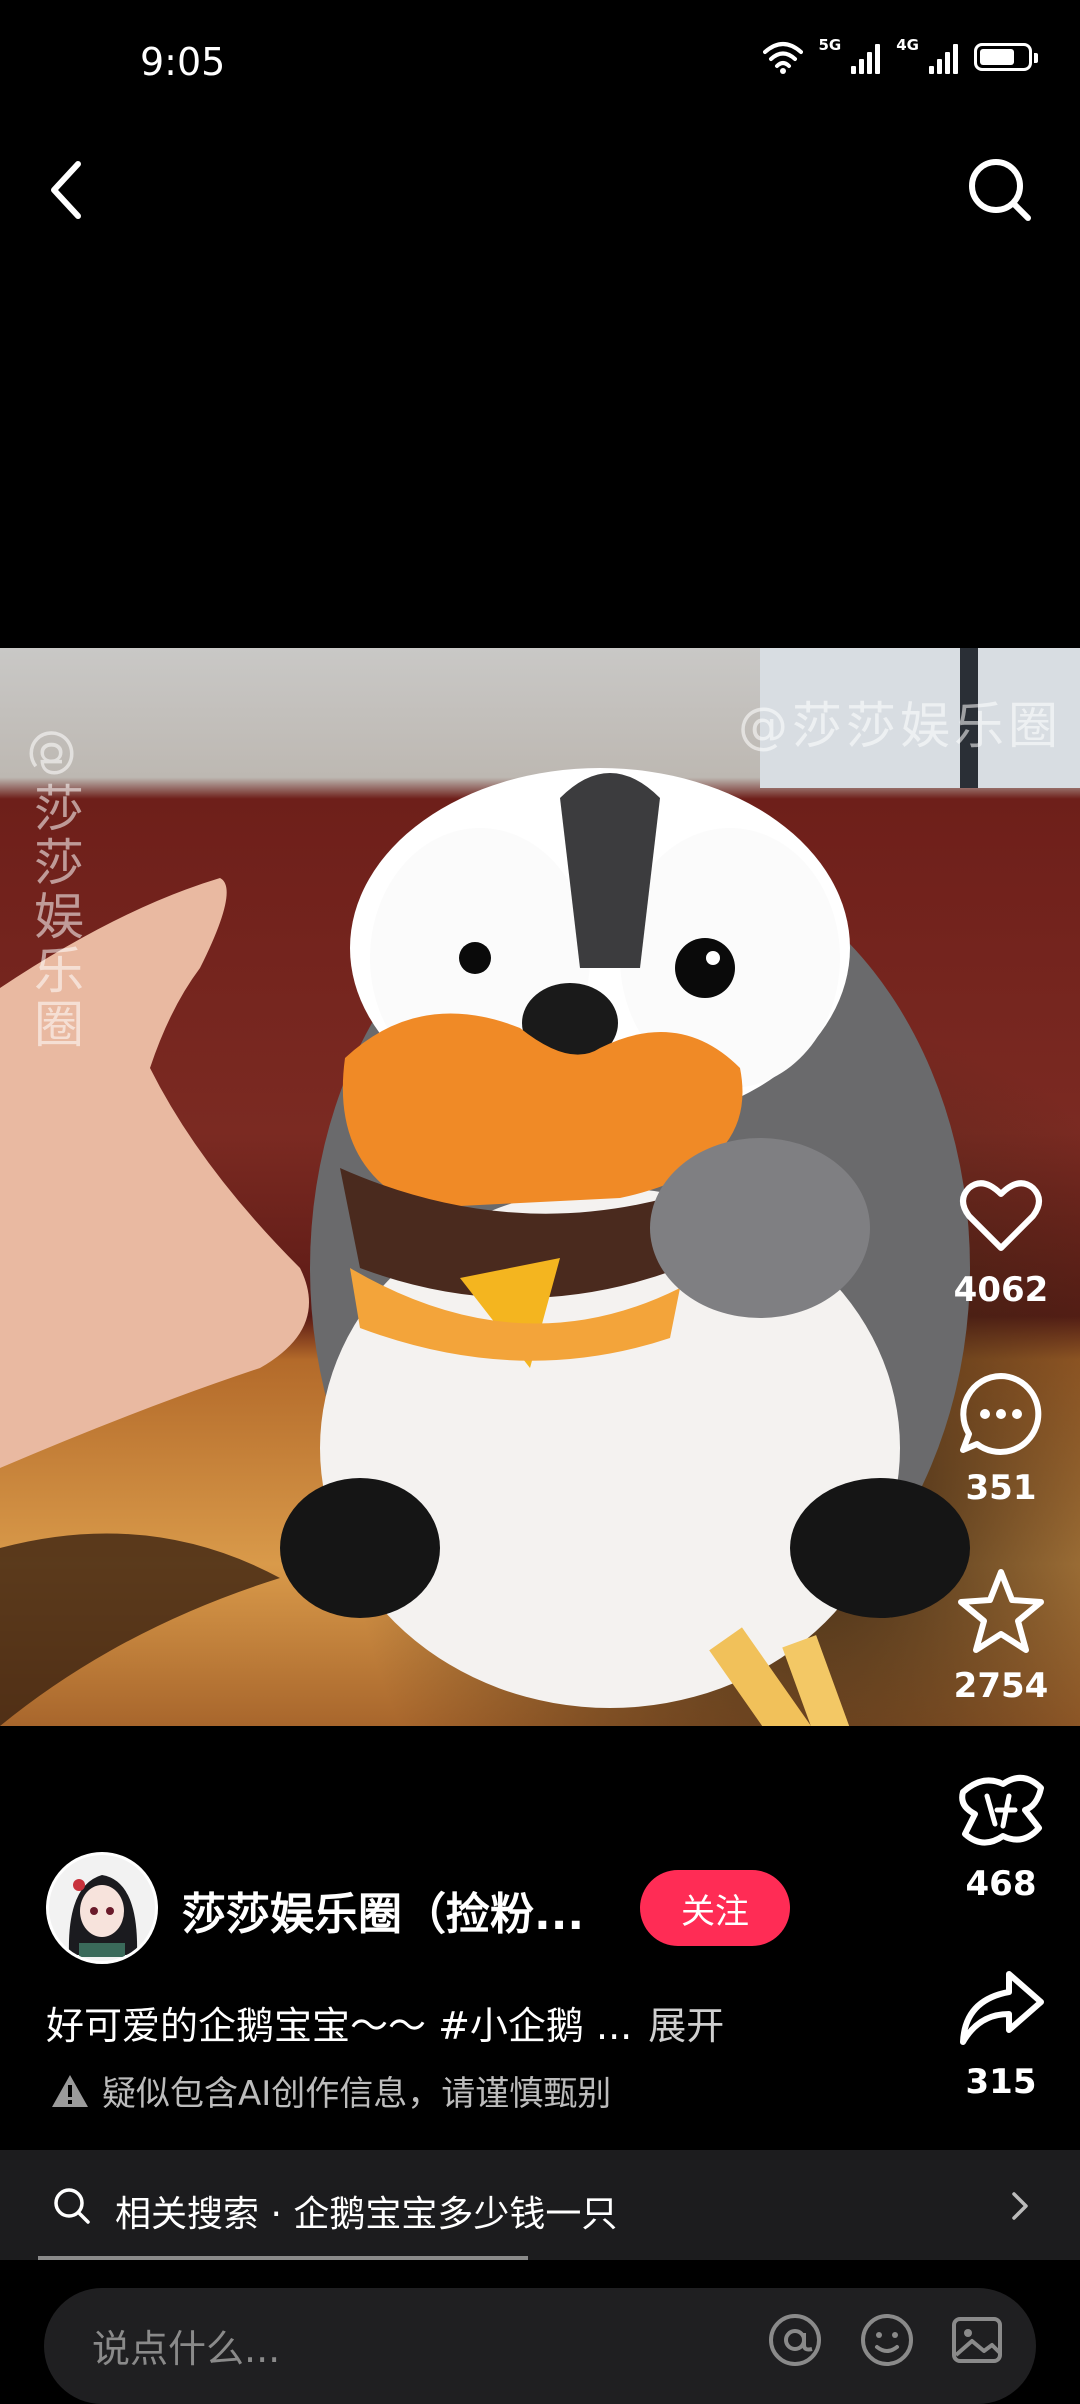 The image size is (1080, 2404). What do you see at coordinates (1001, 1611) in the screenshot?
I see `star-icon` at bounding box center [1001, 1611].